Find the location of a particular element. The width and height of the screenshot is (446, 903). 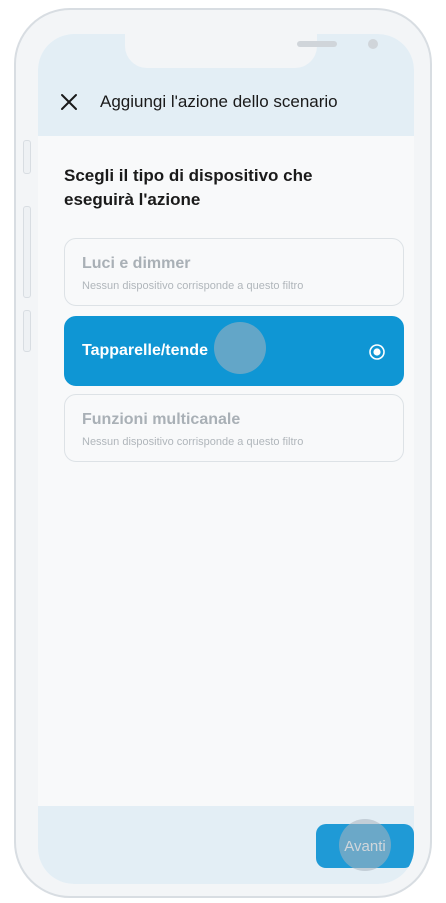

header-bar: Aggiungi l'azione dello scenario is located at coordinates (226, 103).